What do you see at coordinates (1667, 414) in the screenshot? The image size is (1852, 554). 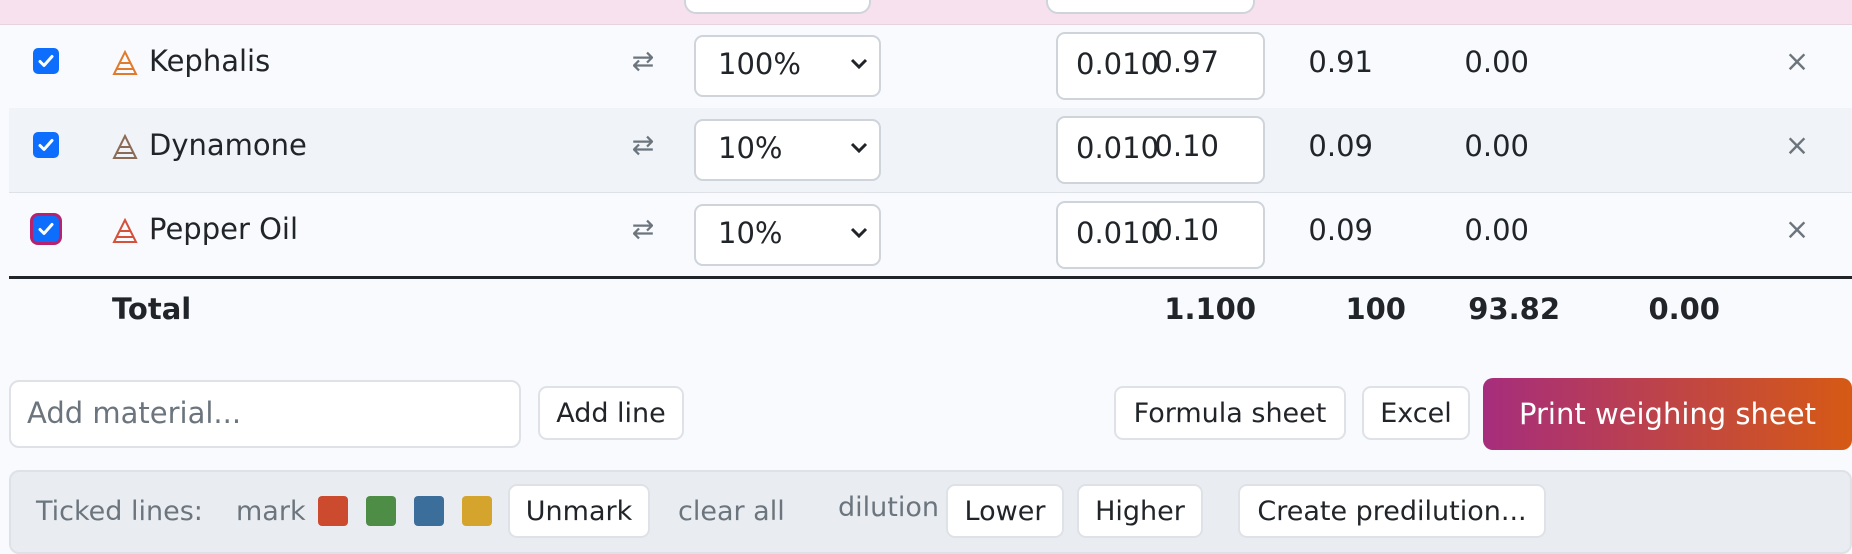 I see `print-weighing-sheet-button: Print weighing sheet` at bounding box center [1667, 414].